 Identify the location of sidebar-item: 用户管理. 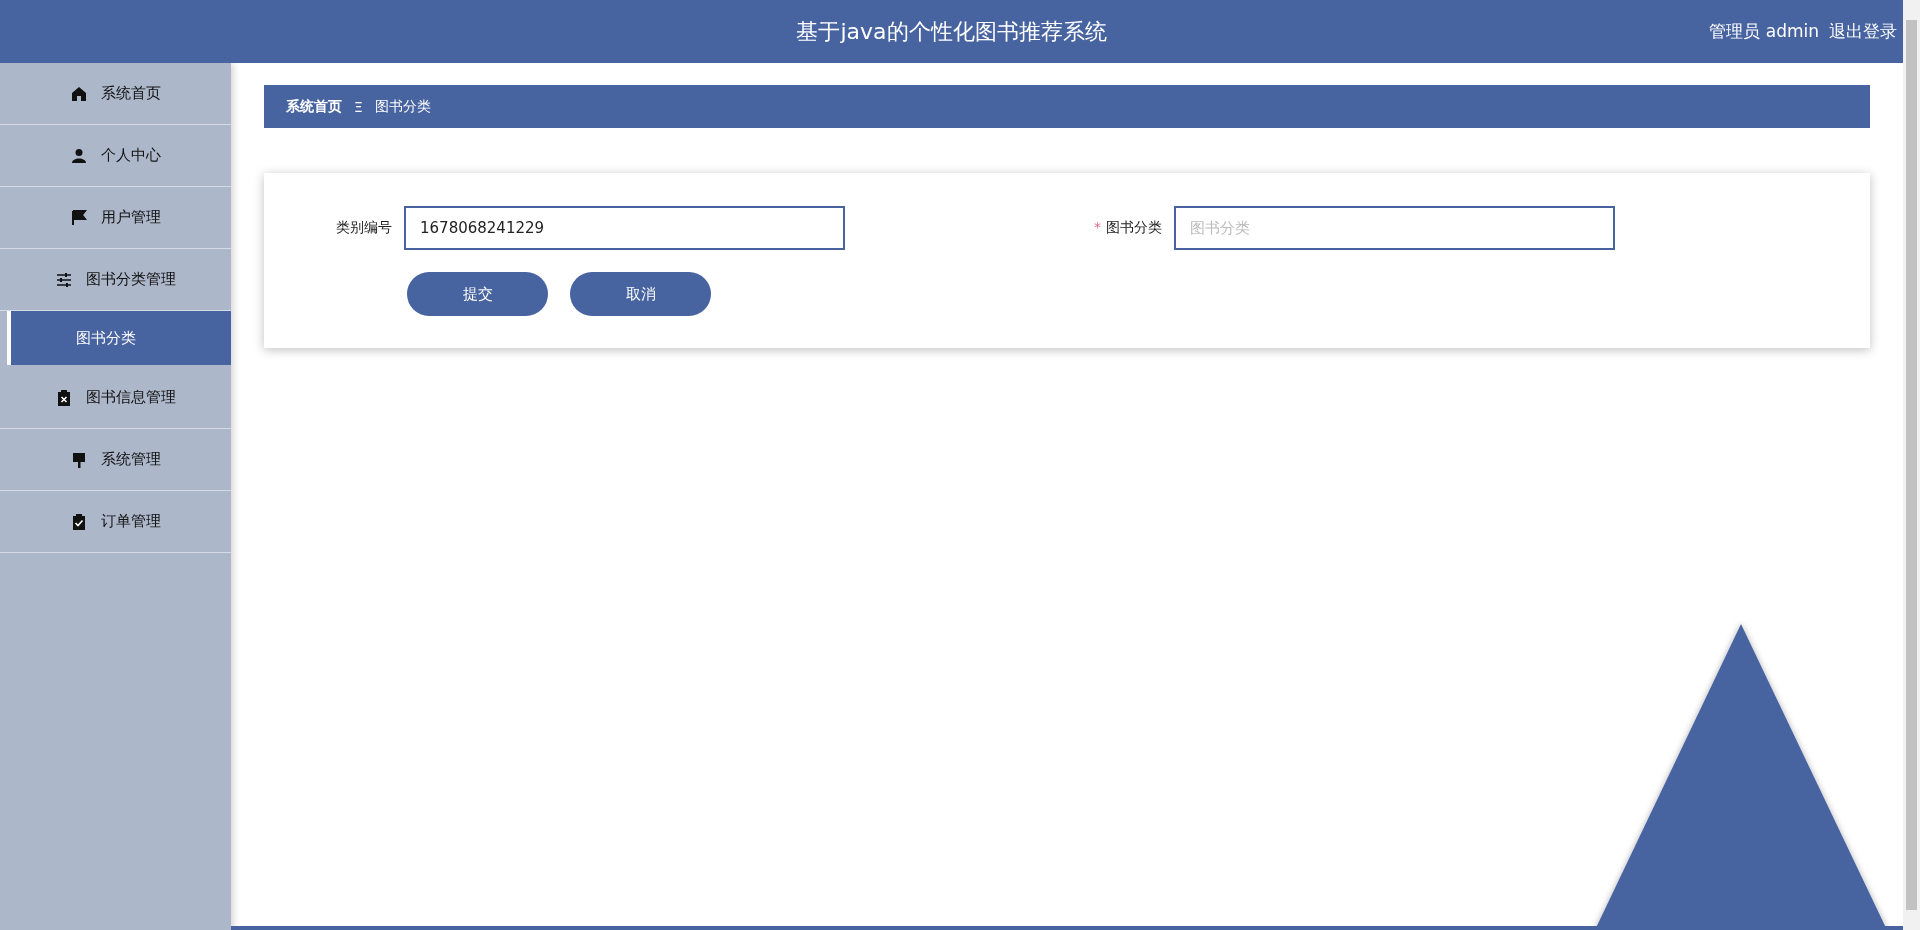
(115, 218).